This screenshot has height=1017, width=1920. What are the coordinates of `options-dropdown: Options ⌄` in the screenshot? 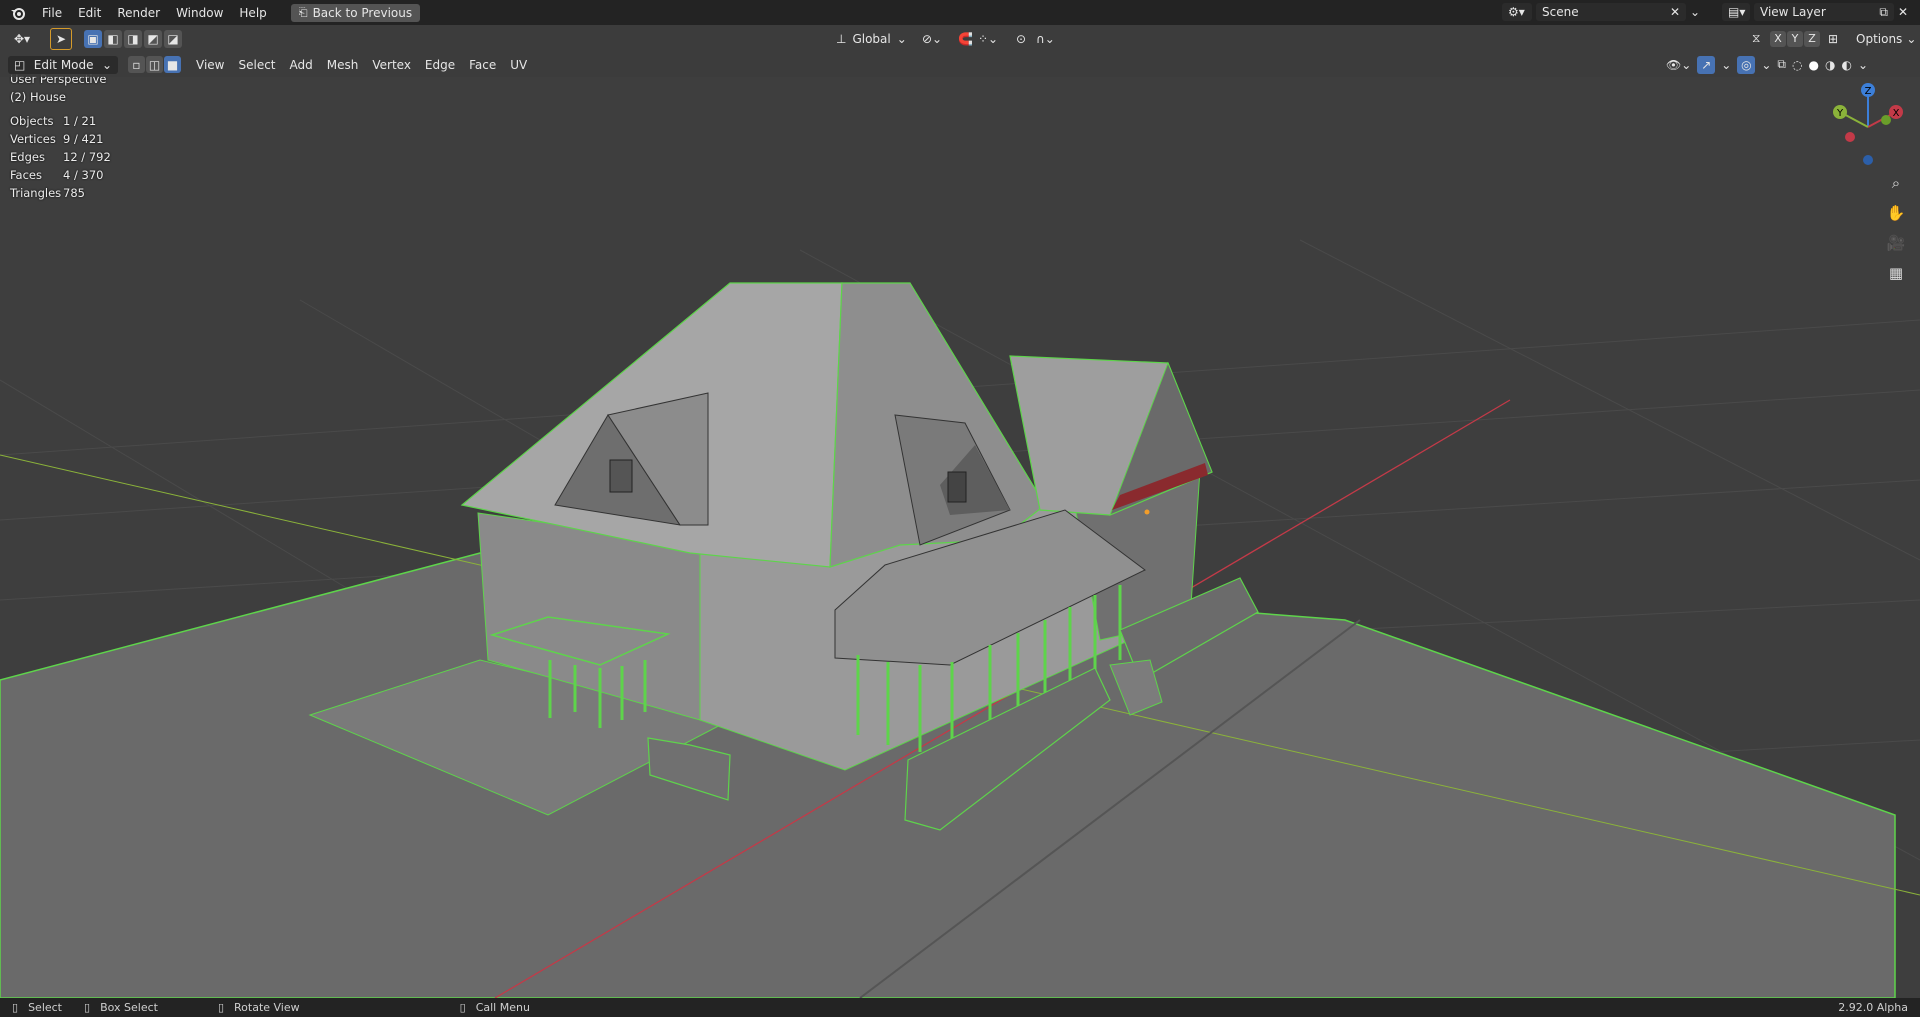 It's located at (1886, 39).